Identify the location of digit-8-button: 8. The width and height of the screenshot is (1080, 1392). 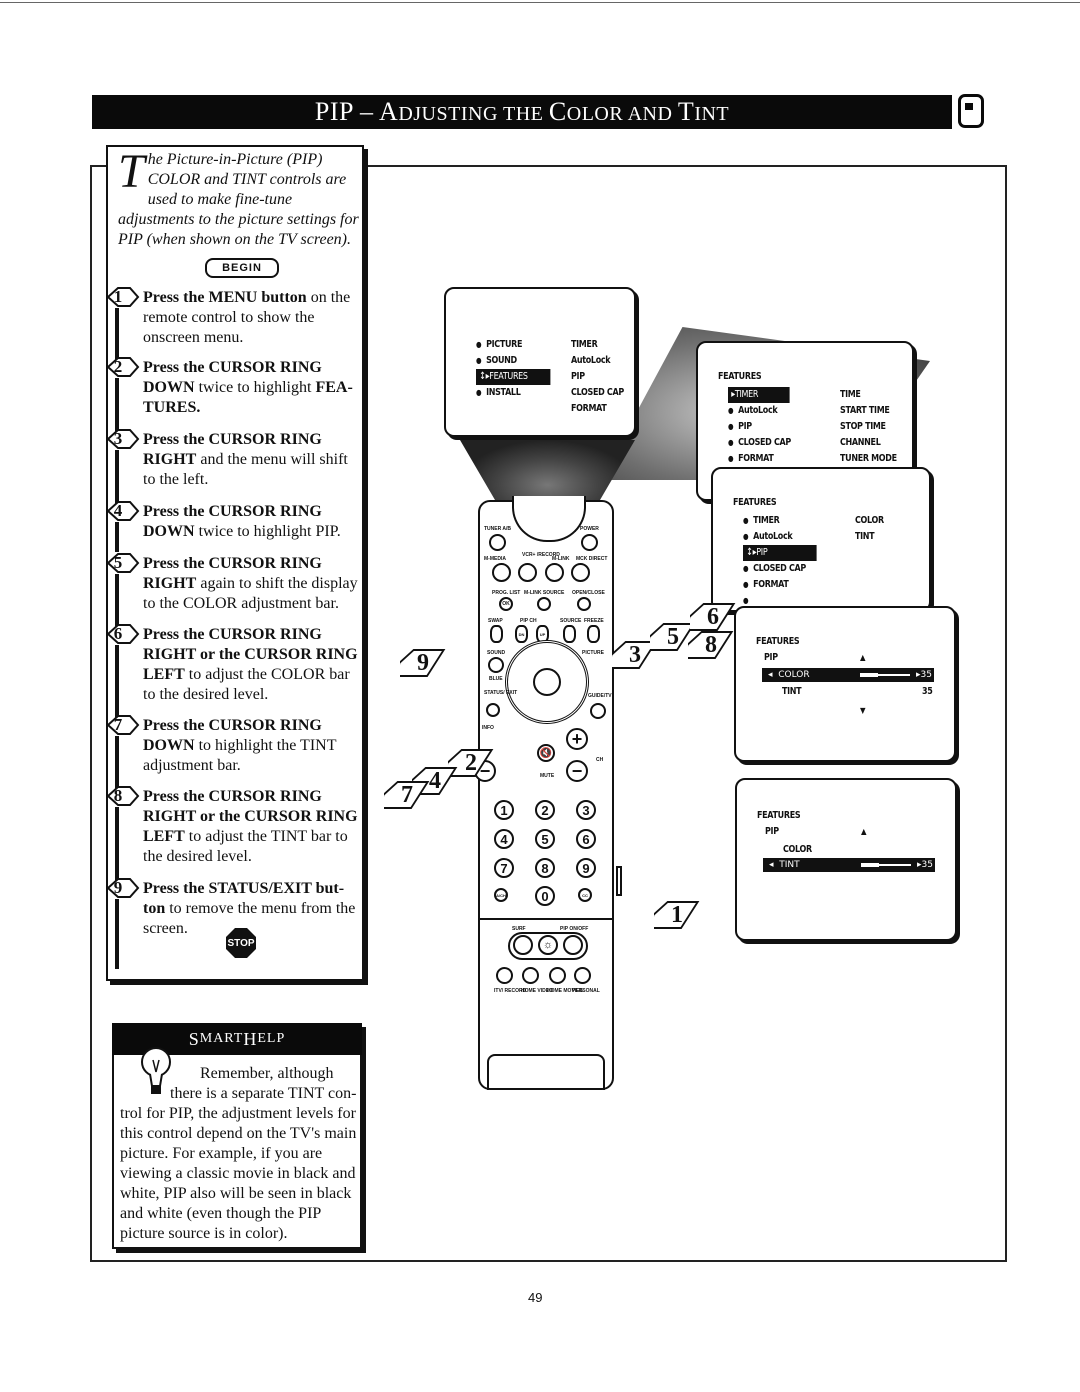
(545, 868).